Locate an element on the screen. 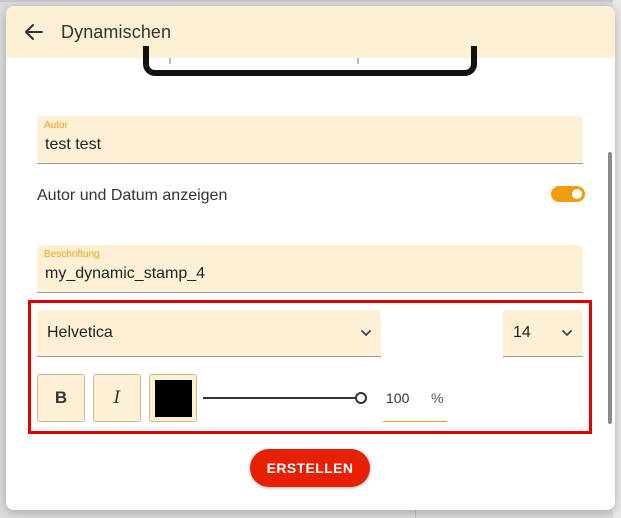 This screenshot has height=518, width=621. italic-button: I is located at coordinates (117, 398).